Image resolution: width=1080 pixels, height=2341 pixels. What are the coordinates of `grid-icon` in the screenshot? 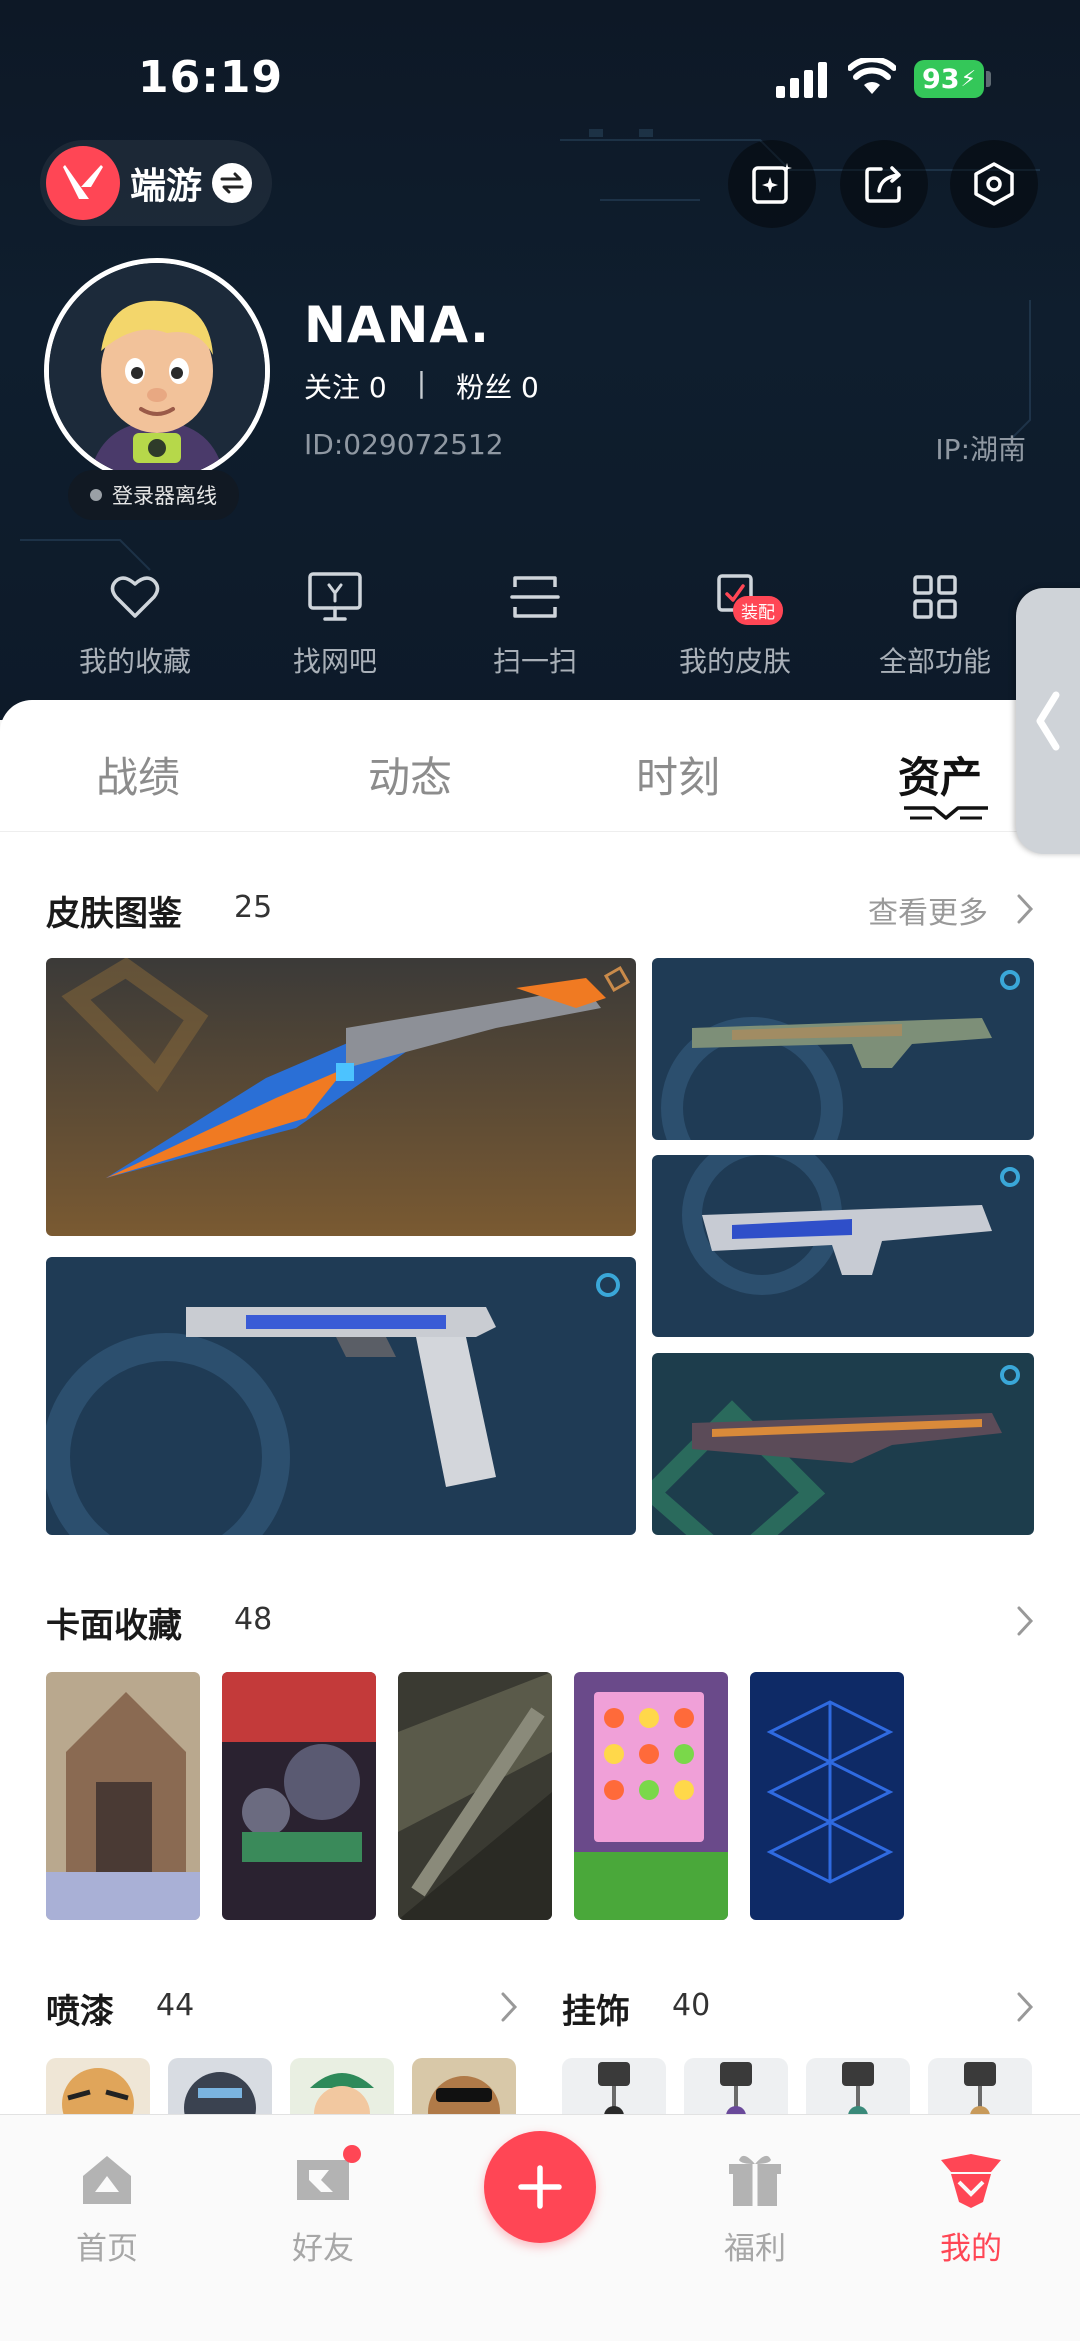 It's located at (935, 597).